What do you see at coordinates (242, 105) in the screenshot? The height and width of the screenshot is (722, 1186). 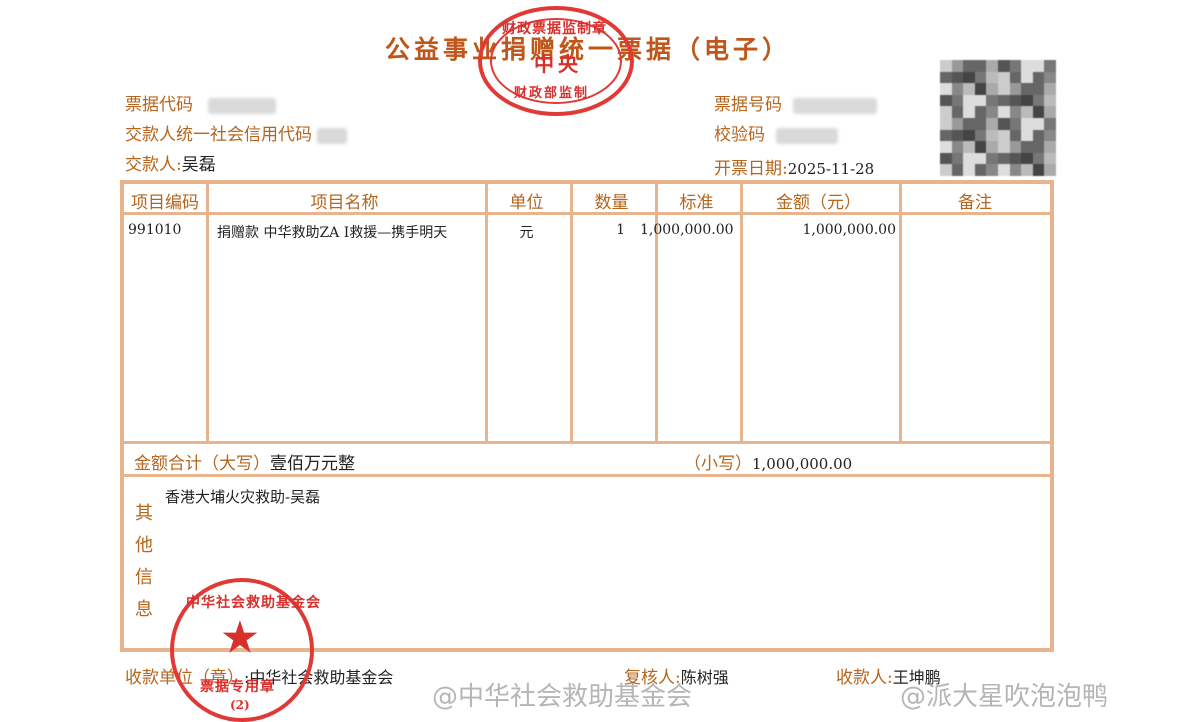 I see `receipt-code-redacted` at bounding box center [242, 105].